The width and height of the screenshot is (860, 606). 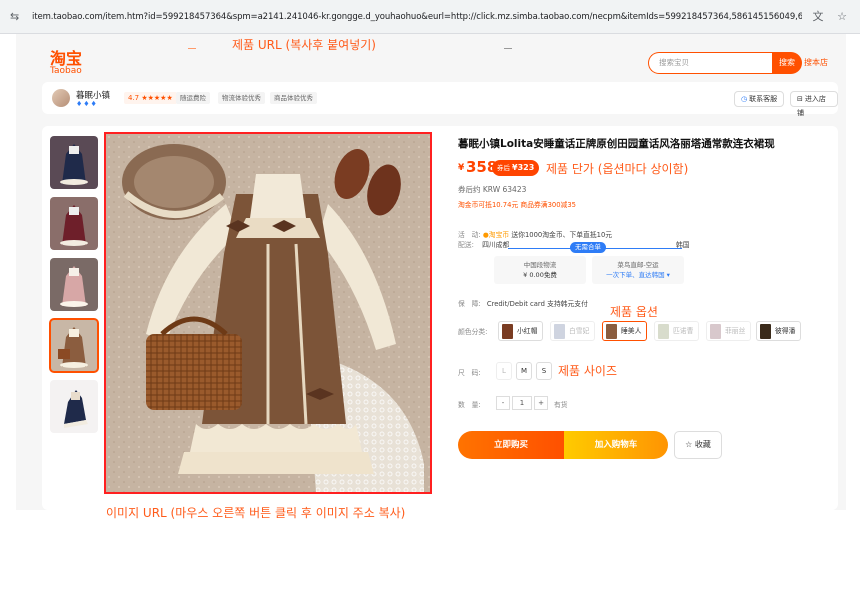 I want to click on logo-divider, so click(x=192, y=48).